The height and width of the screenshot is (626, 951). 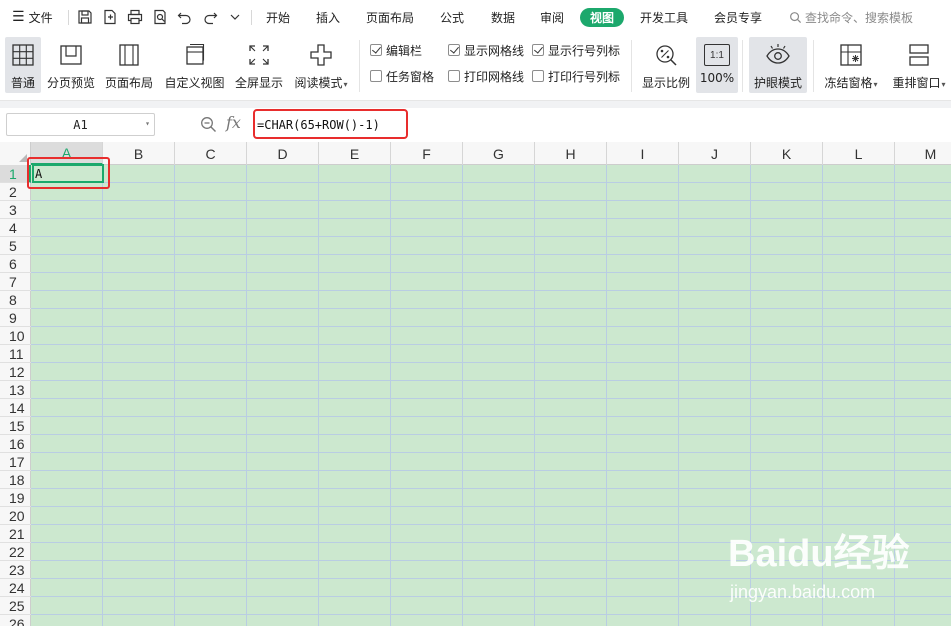 I want to click on row-header-25: 25, so click(x=15, y=606).